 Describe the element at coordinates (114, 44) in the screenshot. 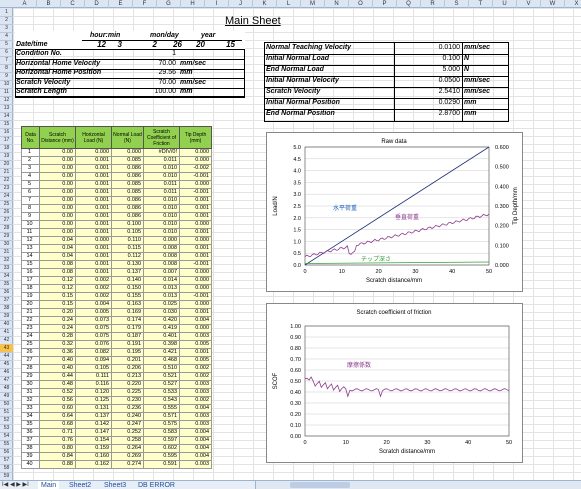

I see `min-value: 3` at that location.